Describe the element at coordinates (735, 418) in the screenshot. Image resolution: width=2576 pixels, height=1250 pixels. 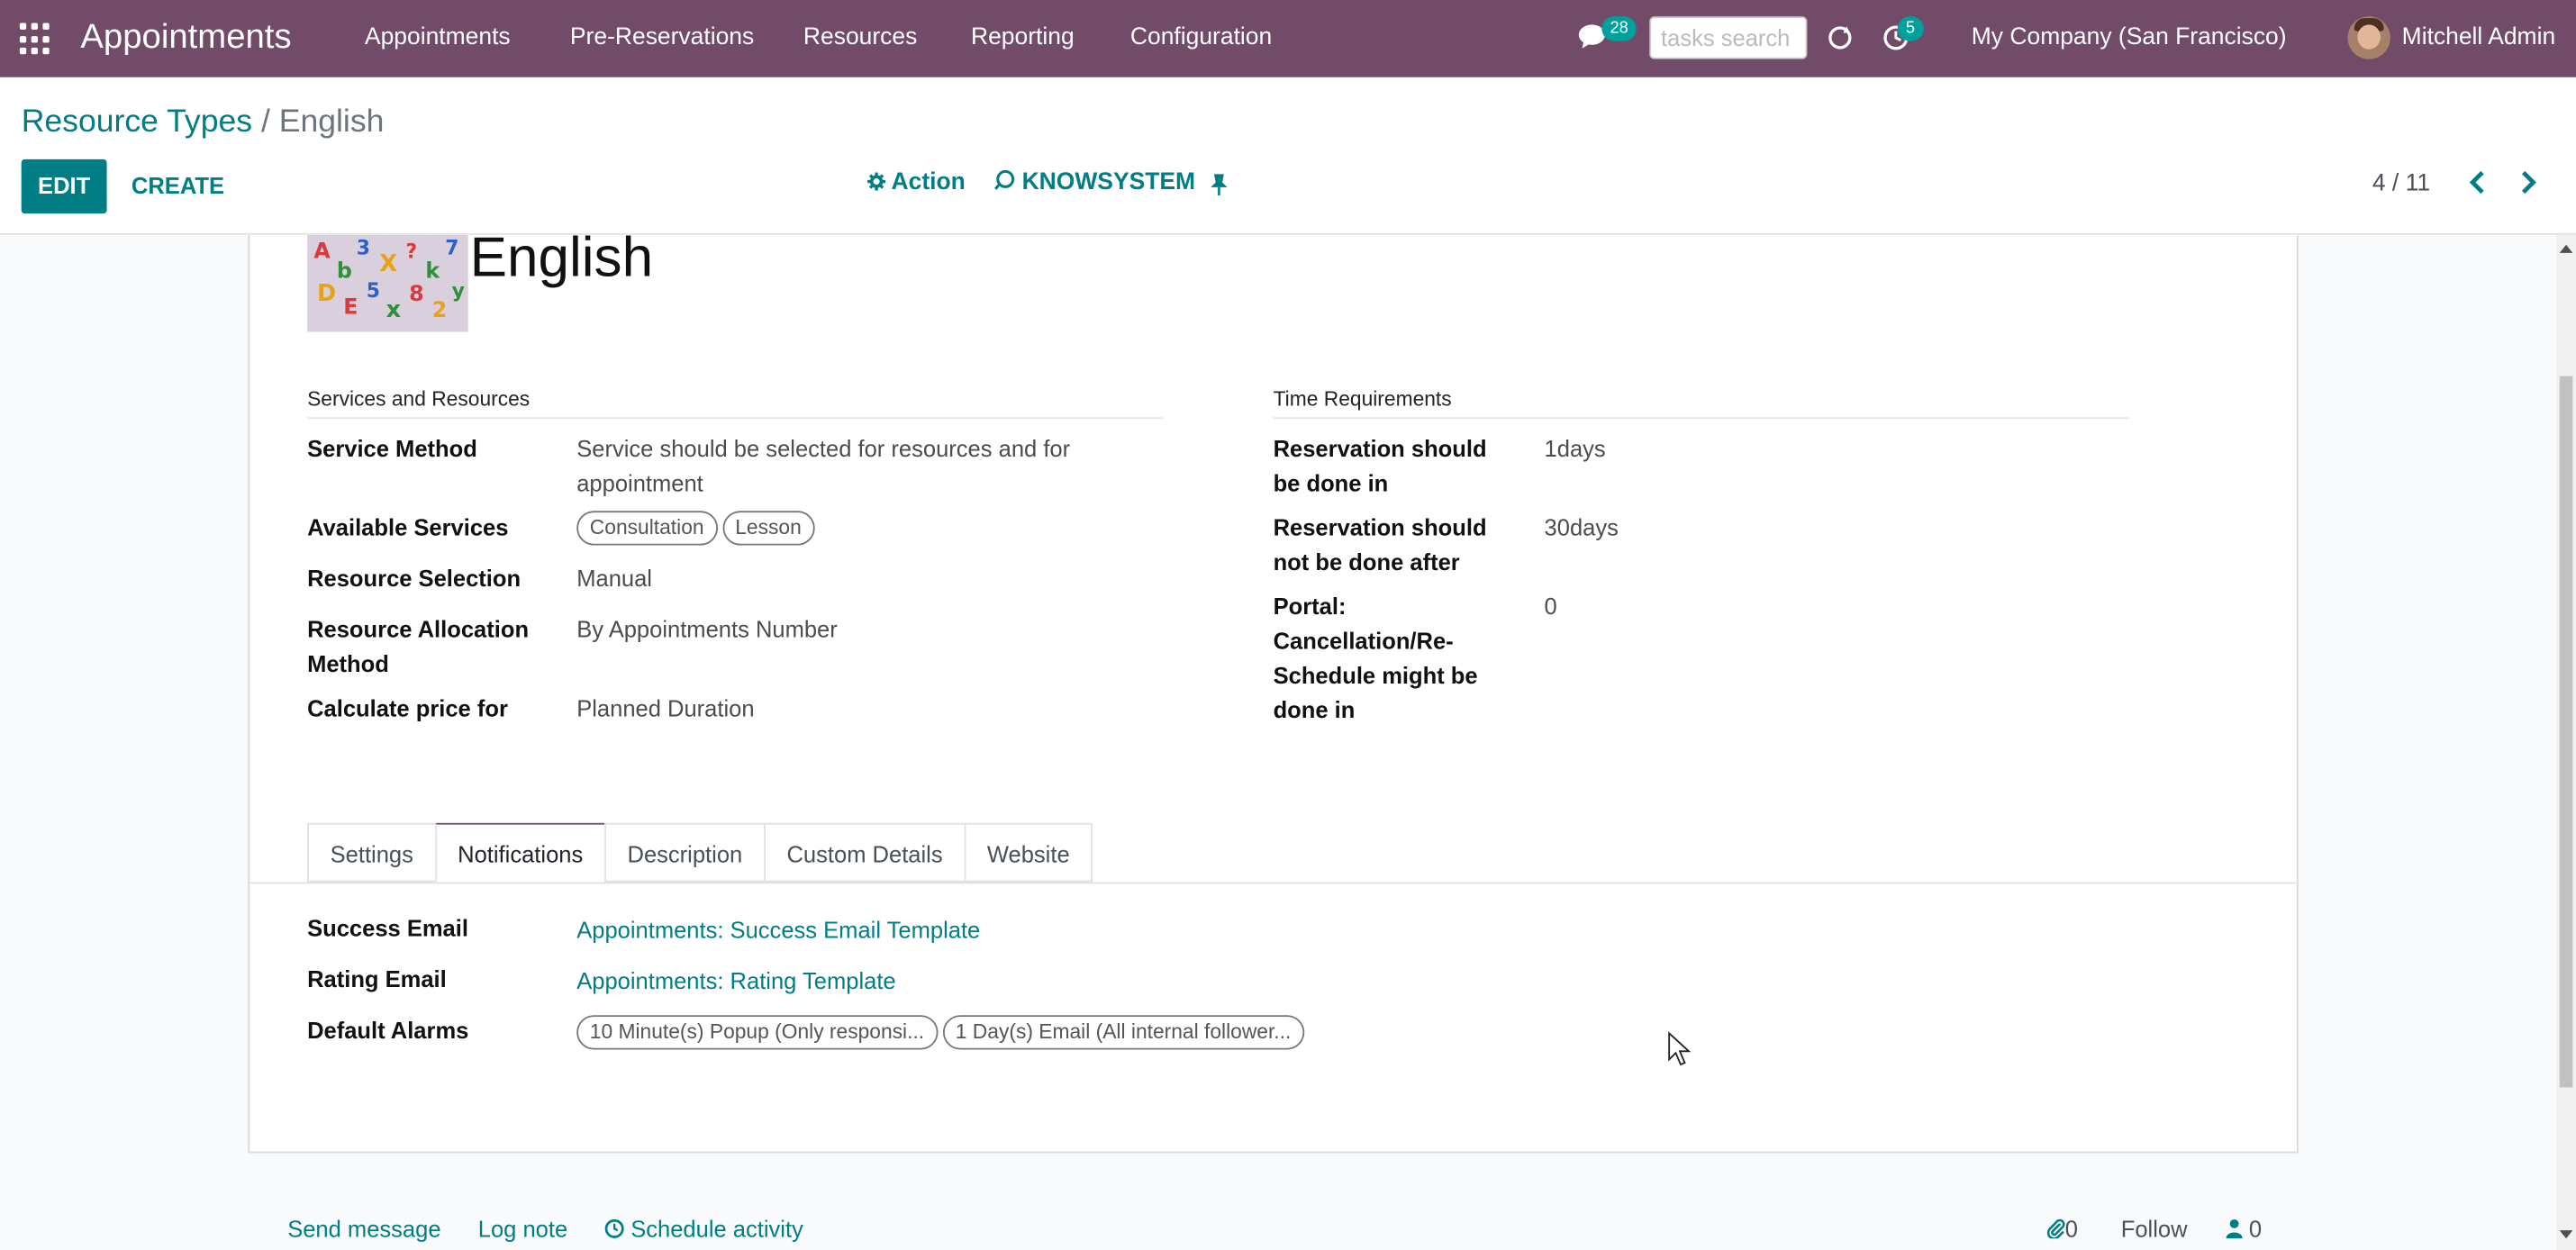
I see `services-group-divider` at that location.